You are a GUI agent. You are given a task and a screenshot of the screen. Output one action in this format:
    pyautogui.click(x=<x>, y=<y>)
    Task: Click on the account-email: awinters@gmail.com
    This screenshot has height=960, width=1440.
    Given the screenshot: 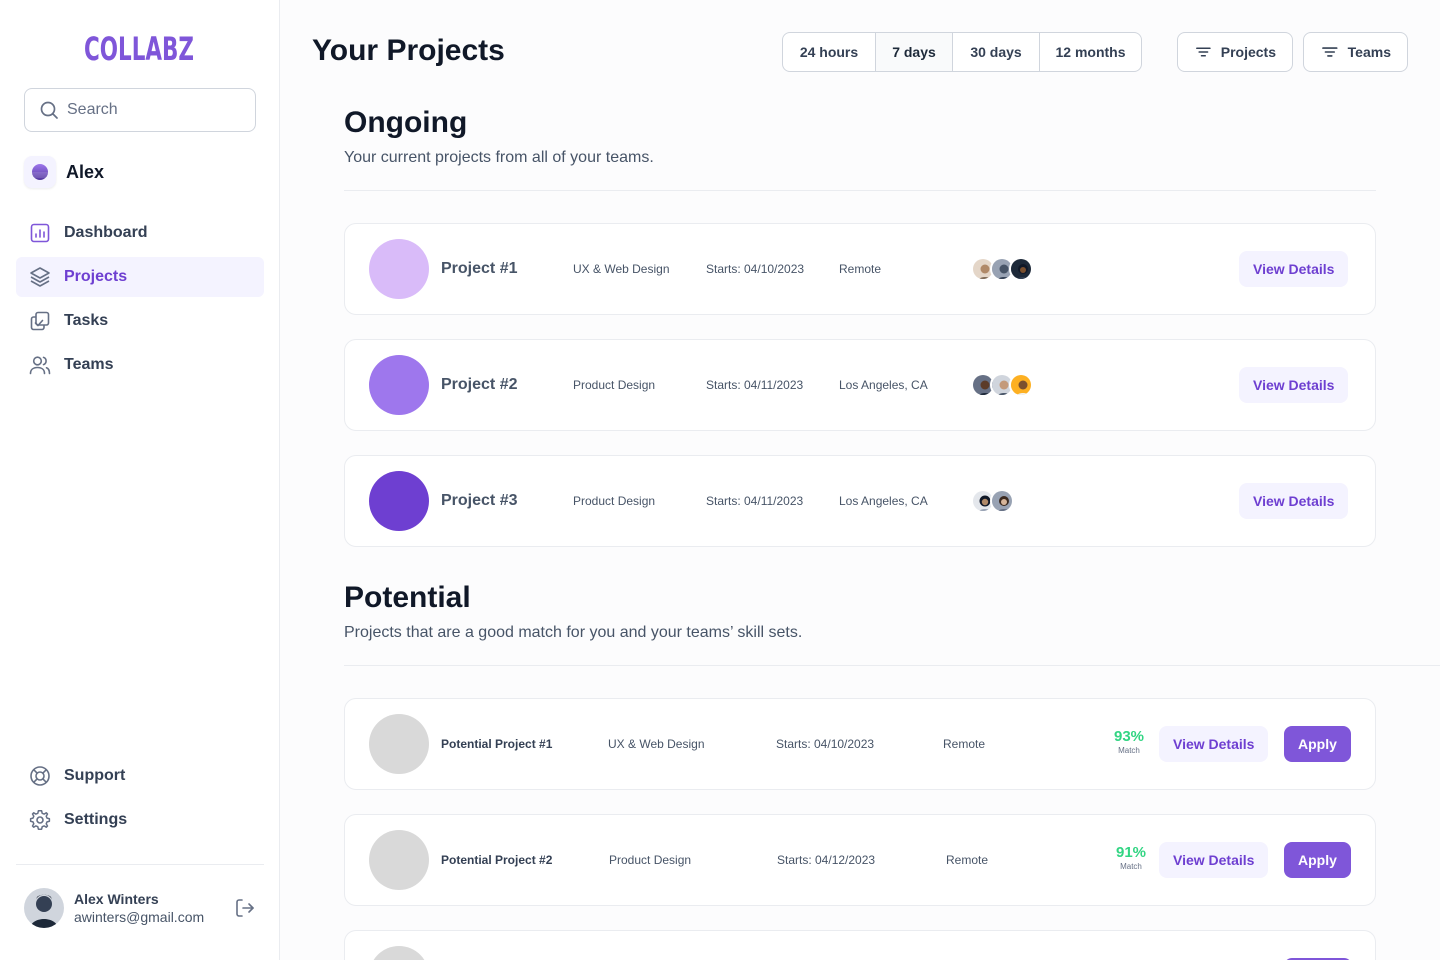 What is the action you would take?
    pyautogui.click(x=139, y=917)
    